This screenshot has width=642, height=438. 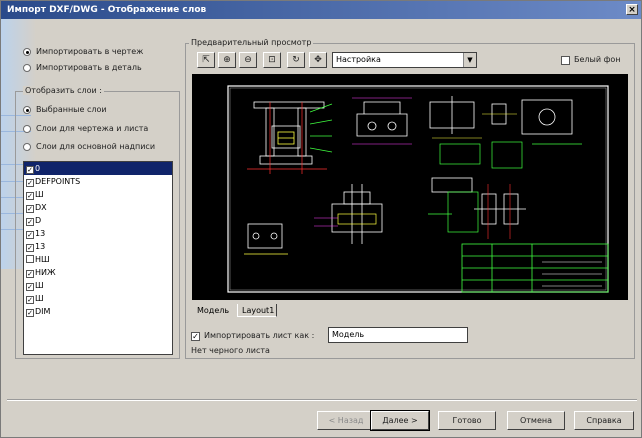 I want to click on layer-list-item: НШ, so click(x=98, y=259).